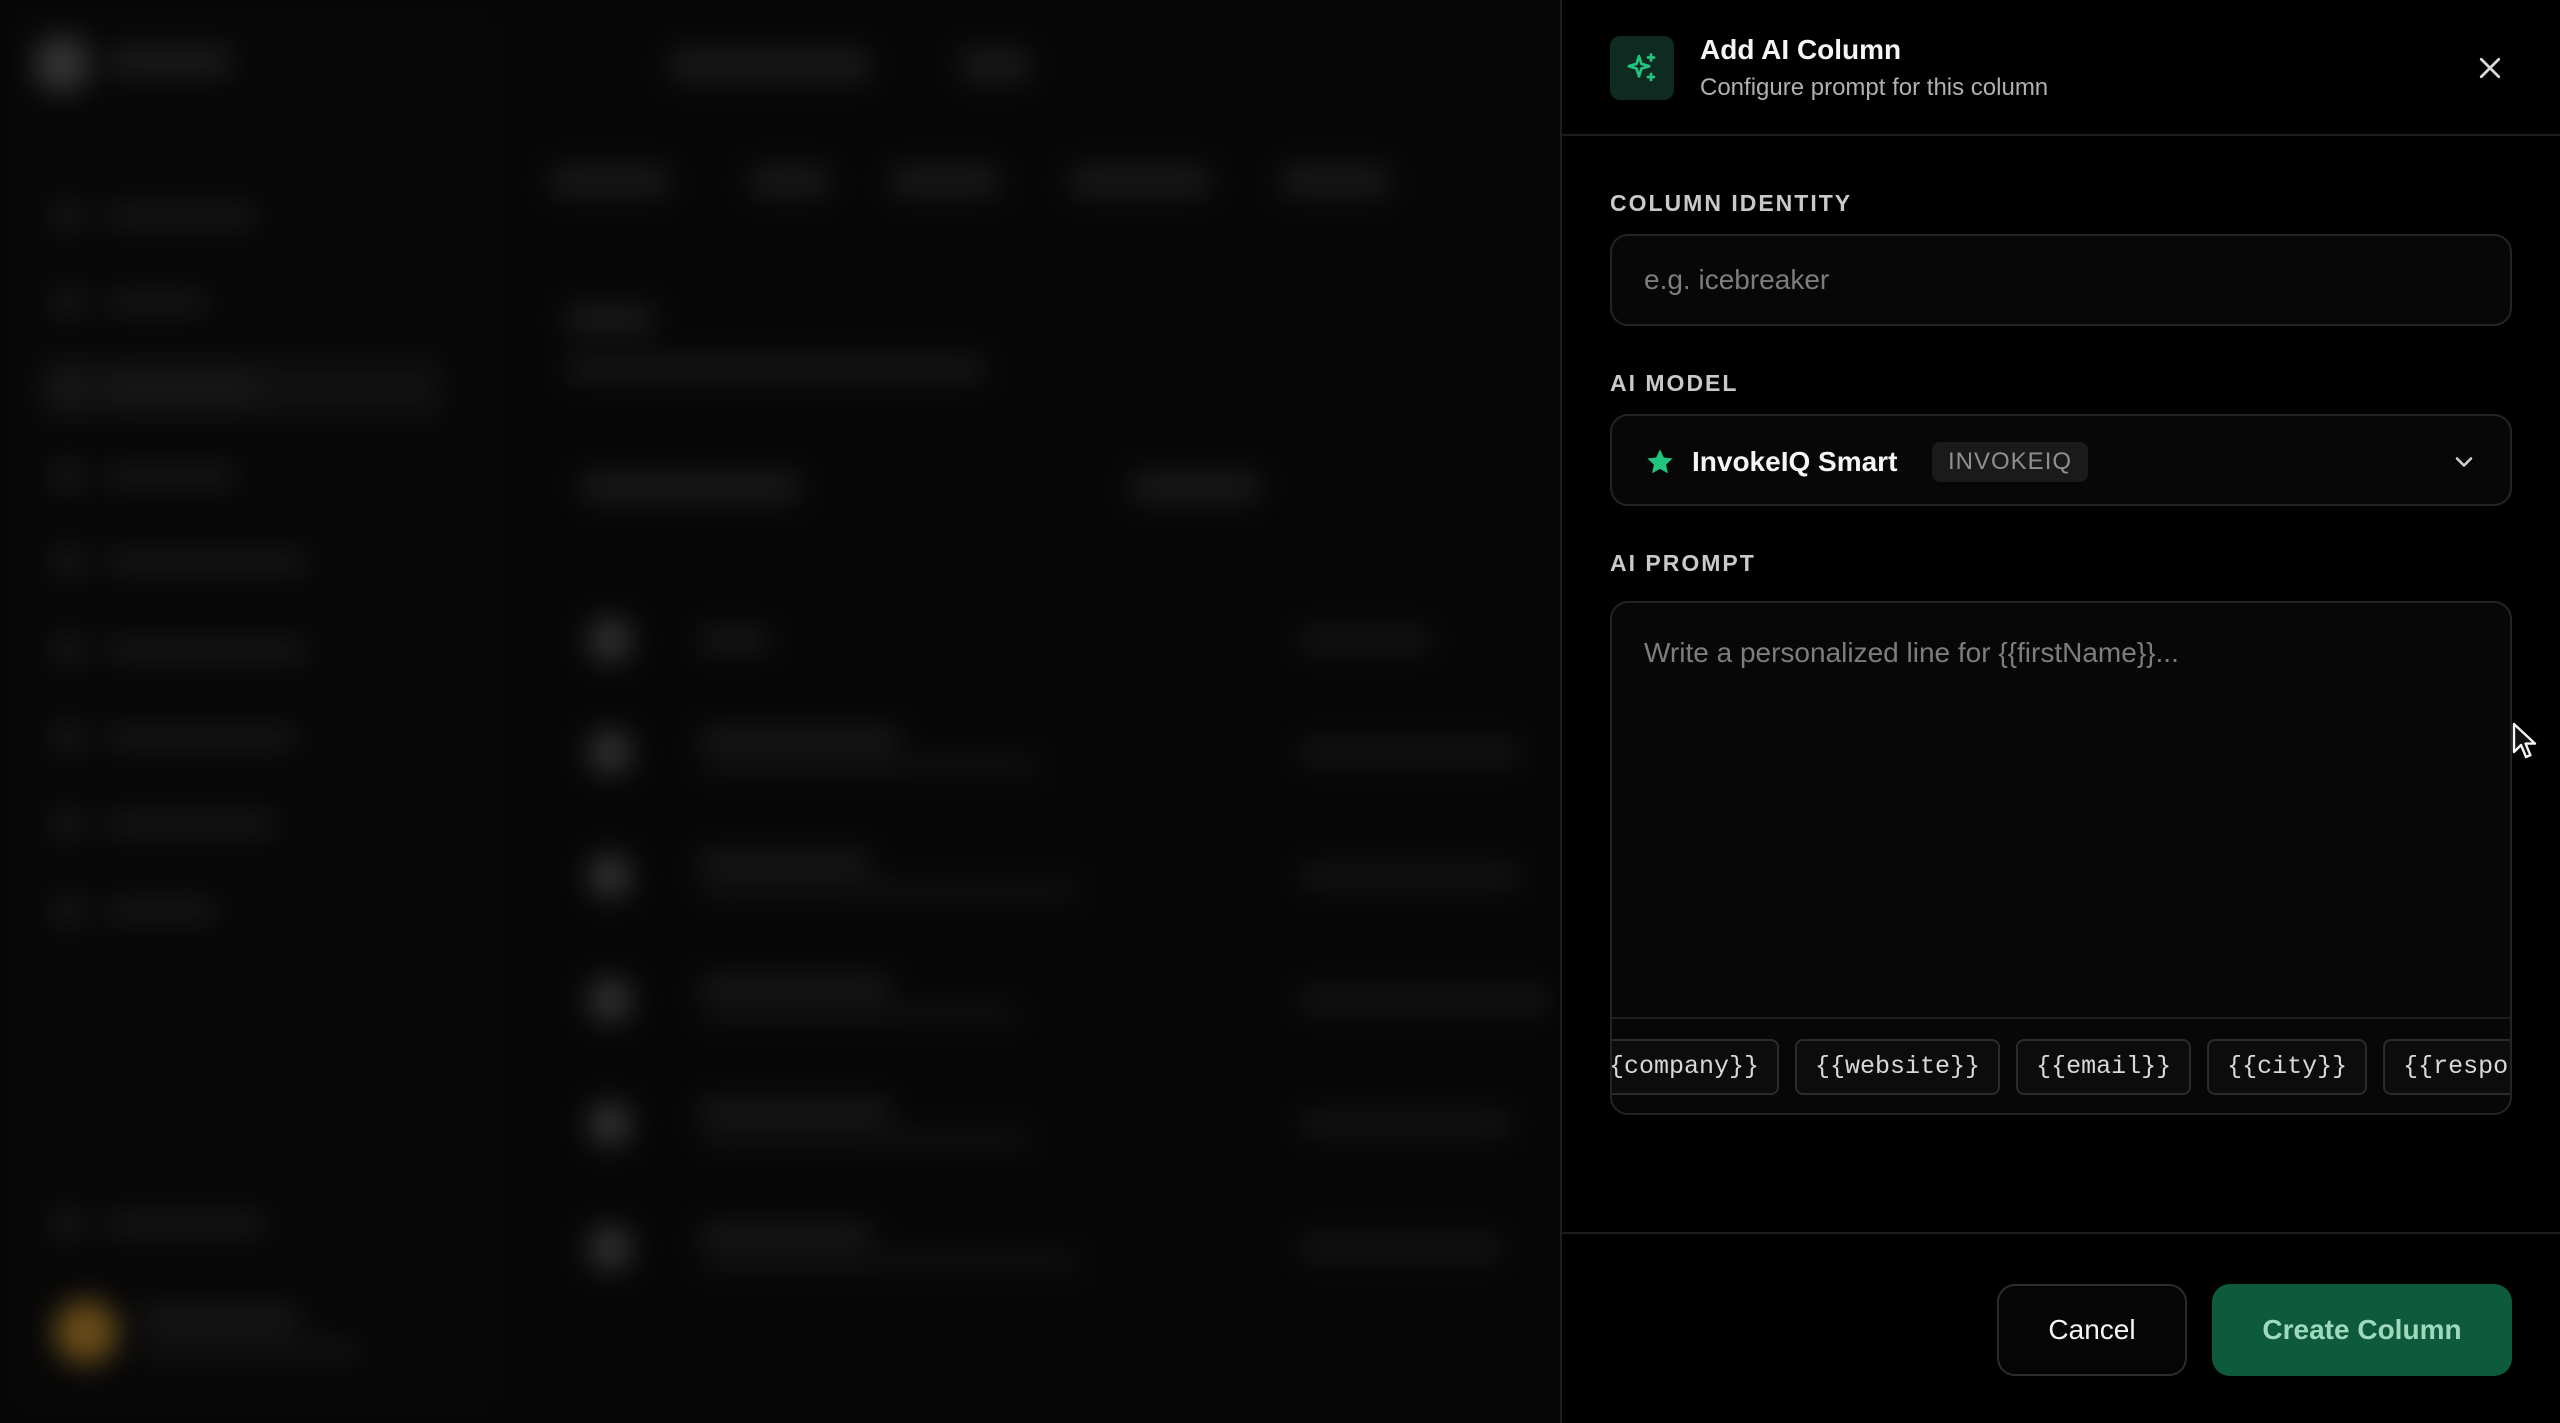 The height and width of the screenshot is (1423, 2560). Describe the element at coordinates (2524, 740) in the screenshot. I see `mouse-cursor-icon` at that location.